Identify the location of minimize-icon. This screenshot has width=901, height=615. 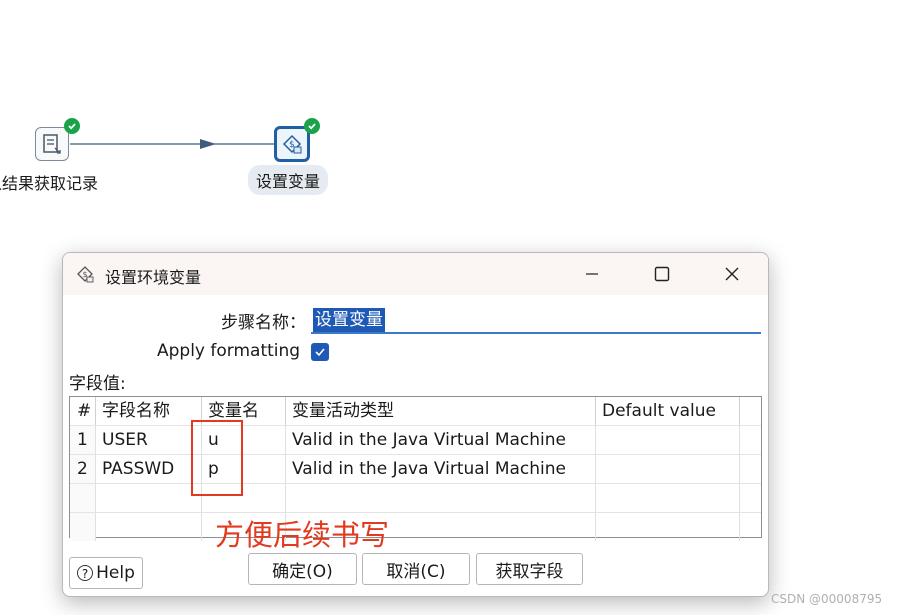
(592, 274).